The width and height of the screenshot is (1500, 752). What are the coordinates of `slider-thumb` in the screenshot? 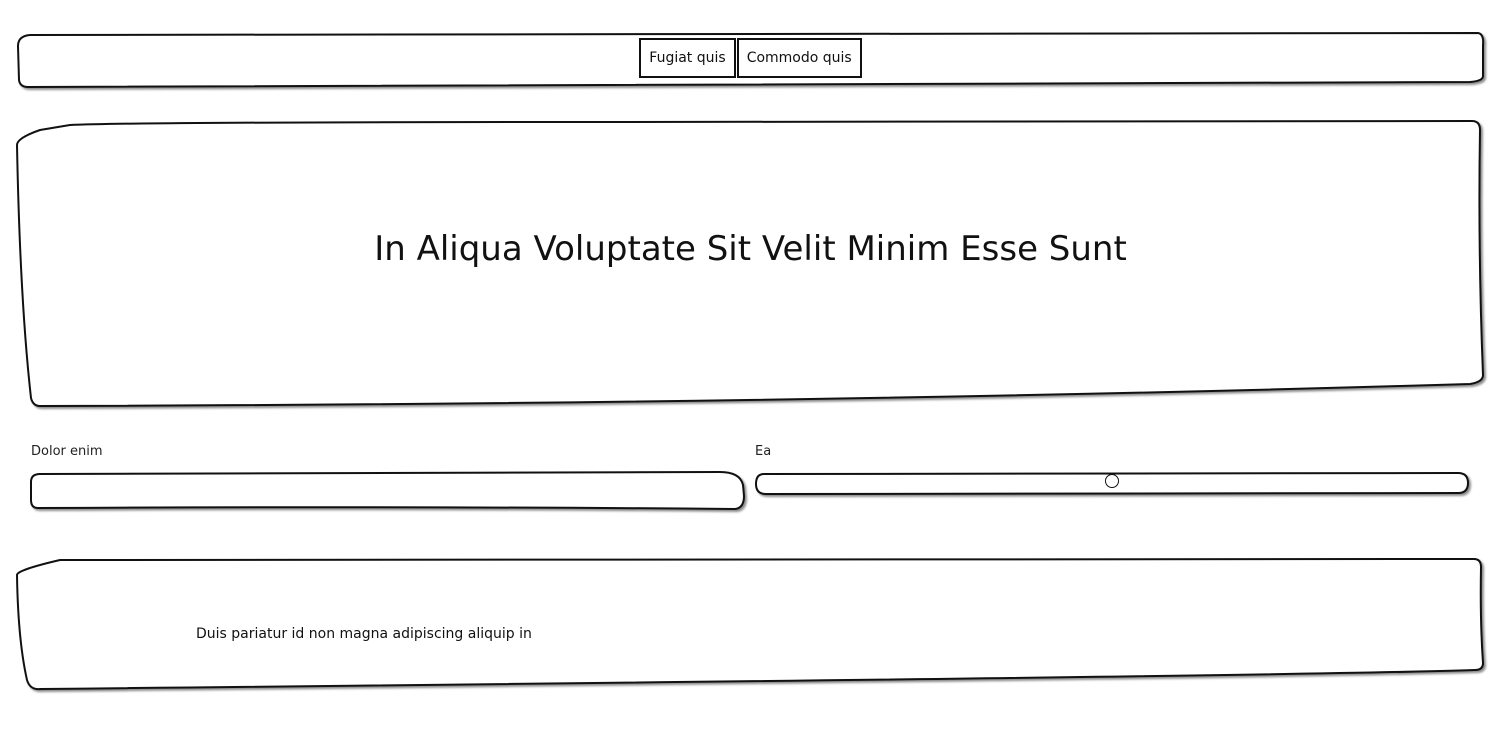 It's located at (1112, 481).